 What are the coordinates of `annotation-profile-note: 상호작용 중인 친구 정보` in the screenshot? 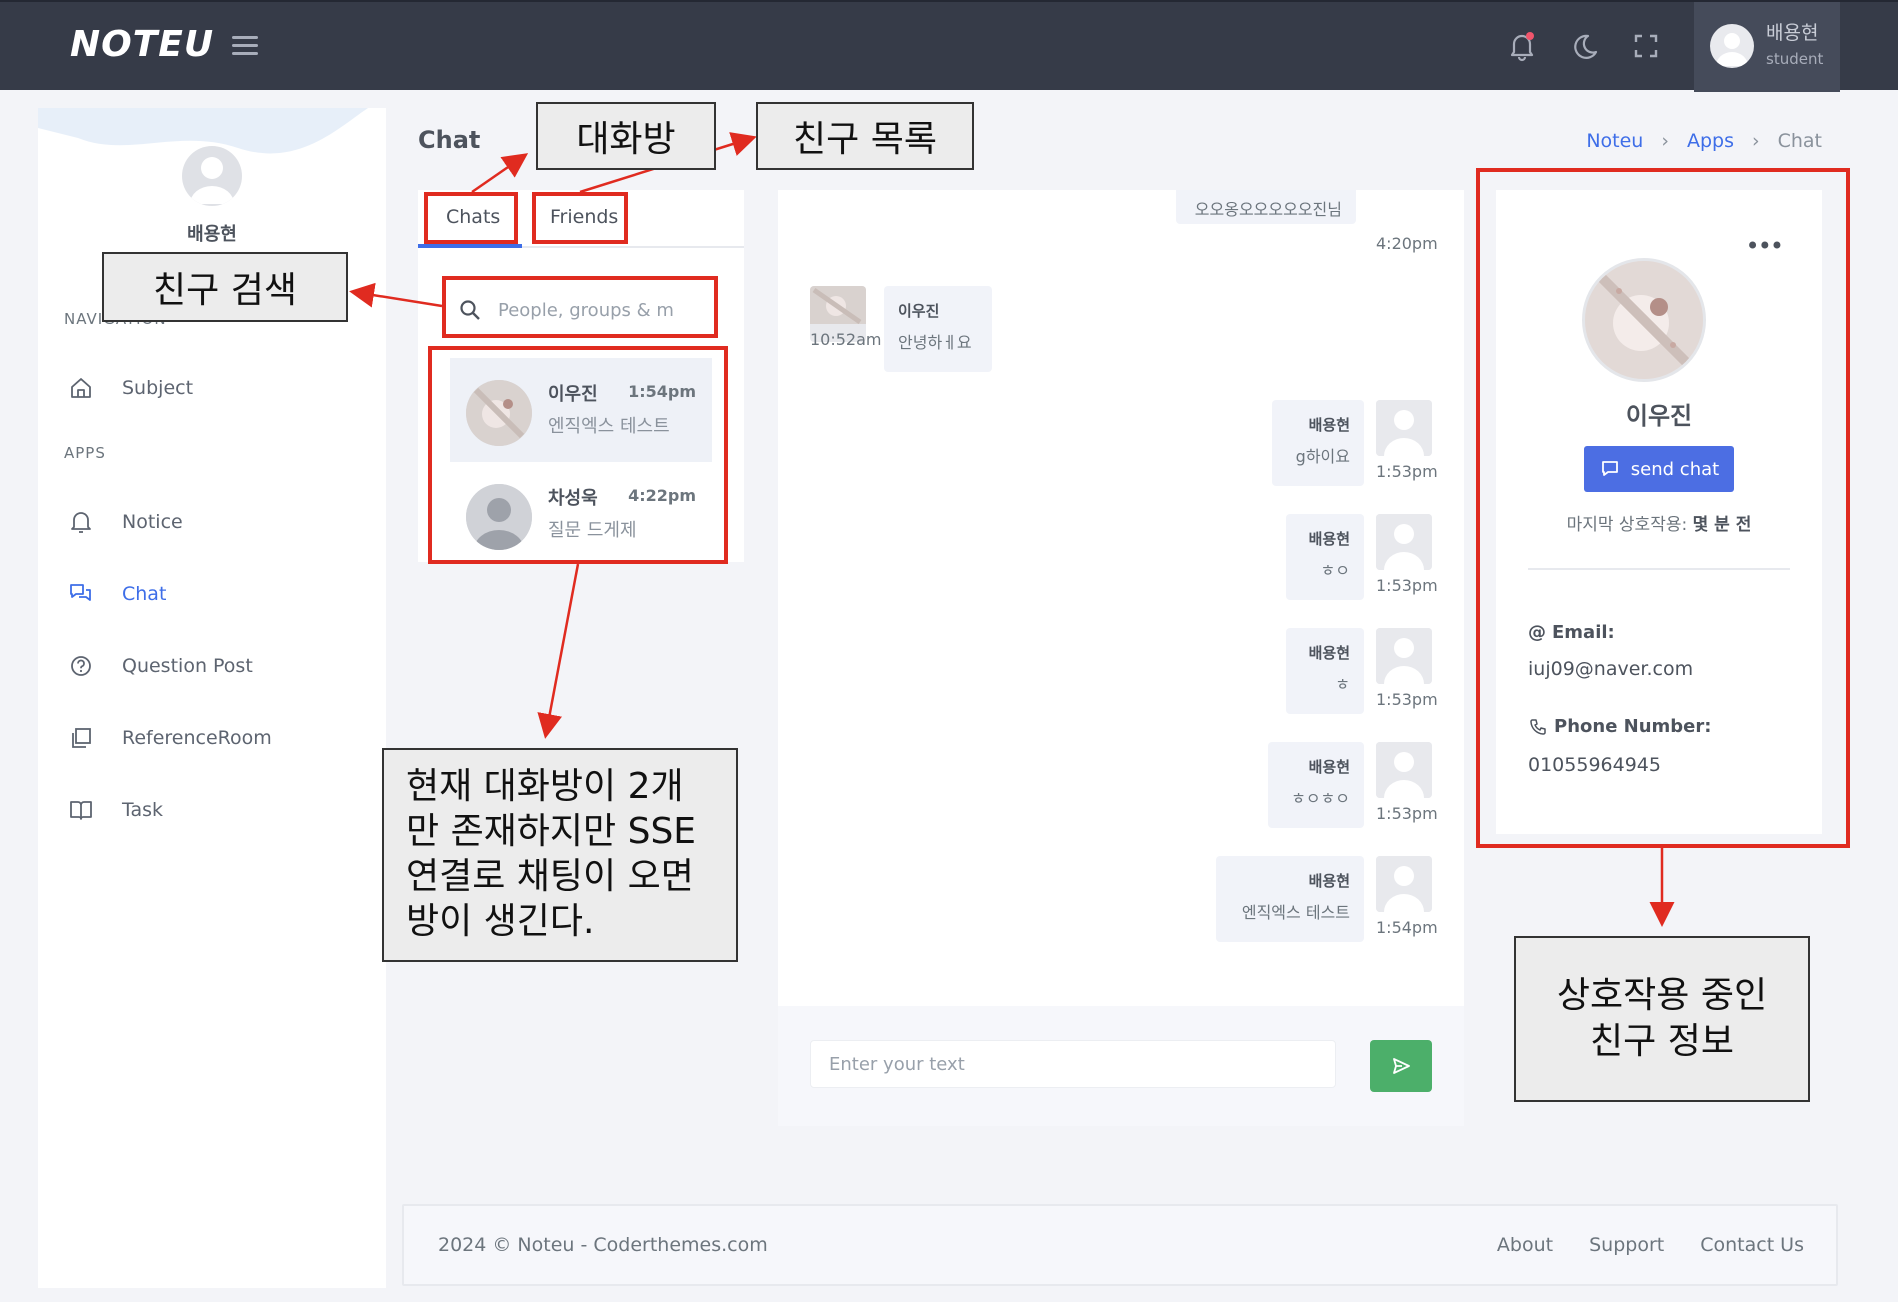 It's located at (1662, 1019).